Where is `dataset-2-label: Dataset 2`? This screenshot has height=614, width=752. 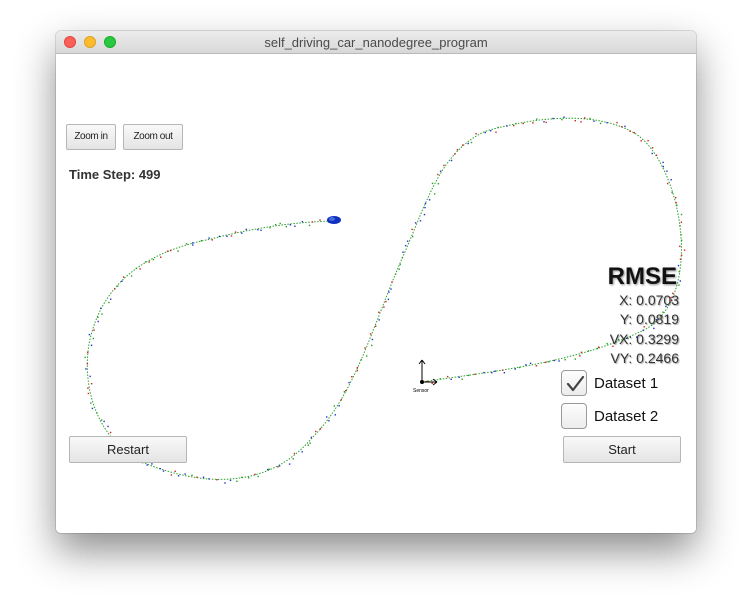 dataset-2-label: Dataset 2 is located at coordinates (626, 416).